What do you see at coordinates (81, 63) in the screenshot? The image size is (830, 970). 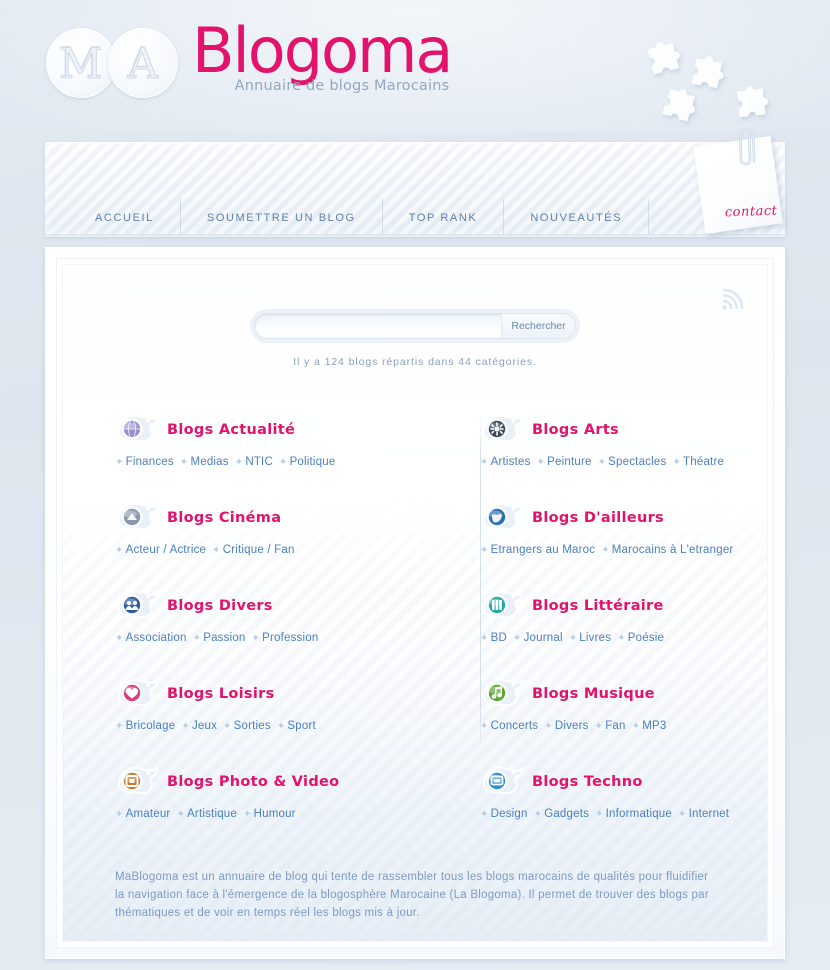 I see `logo-circle-m: M` at bounding box center [81, 63].